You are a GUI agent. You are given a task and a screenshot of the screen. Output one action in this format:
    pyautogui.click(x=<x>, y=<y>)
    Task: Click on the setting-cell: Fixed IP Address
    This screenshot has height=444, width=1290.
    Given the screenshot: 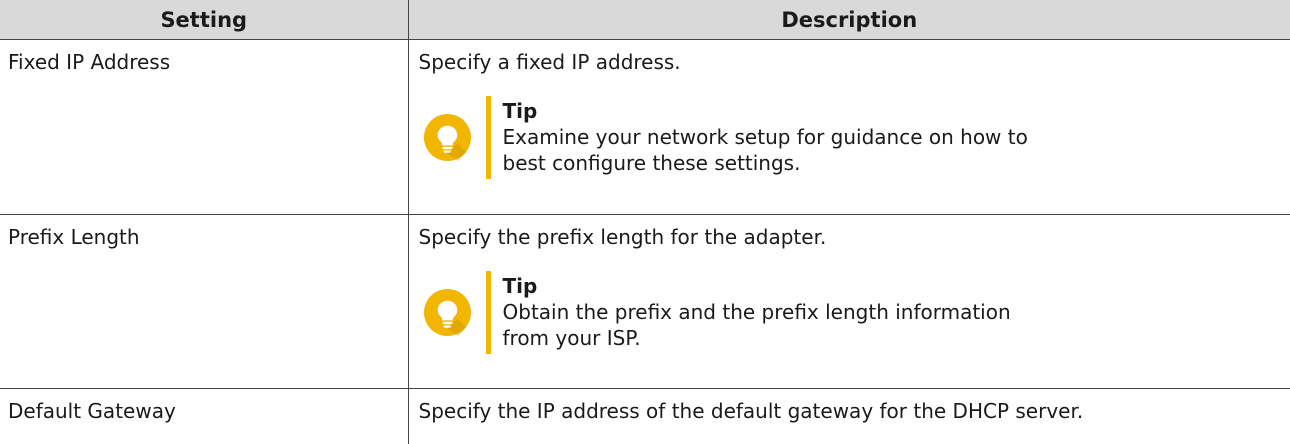 What is the action you would take?
    pyautogui.click(x=204, y=127)
    